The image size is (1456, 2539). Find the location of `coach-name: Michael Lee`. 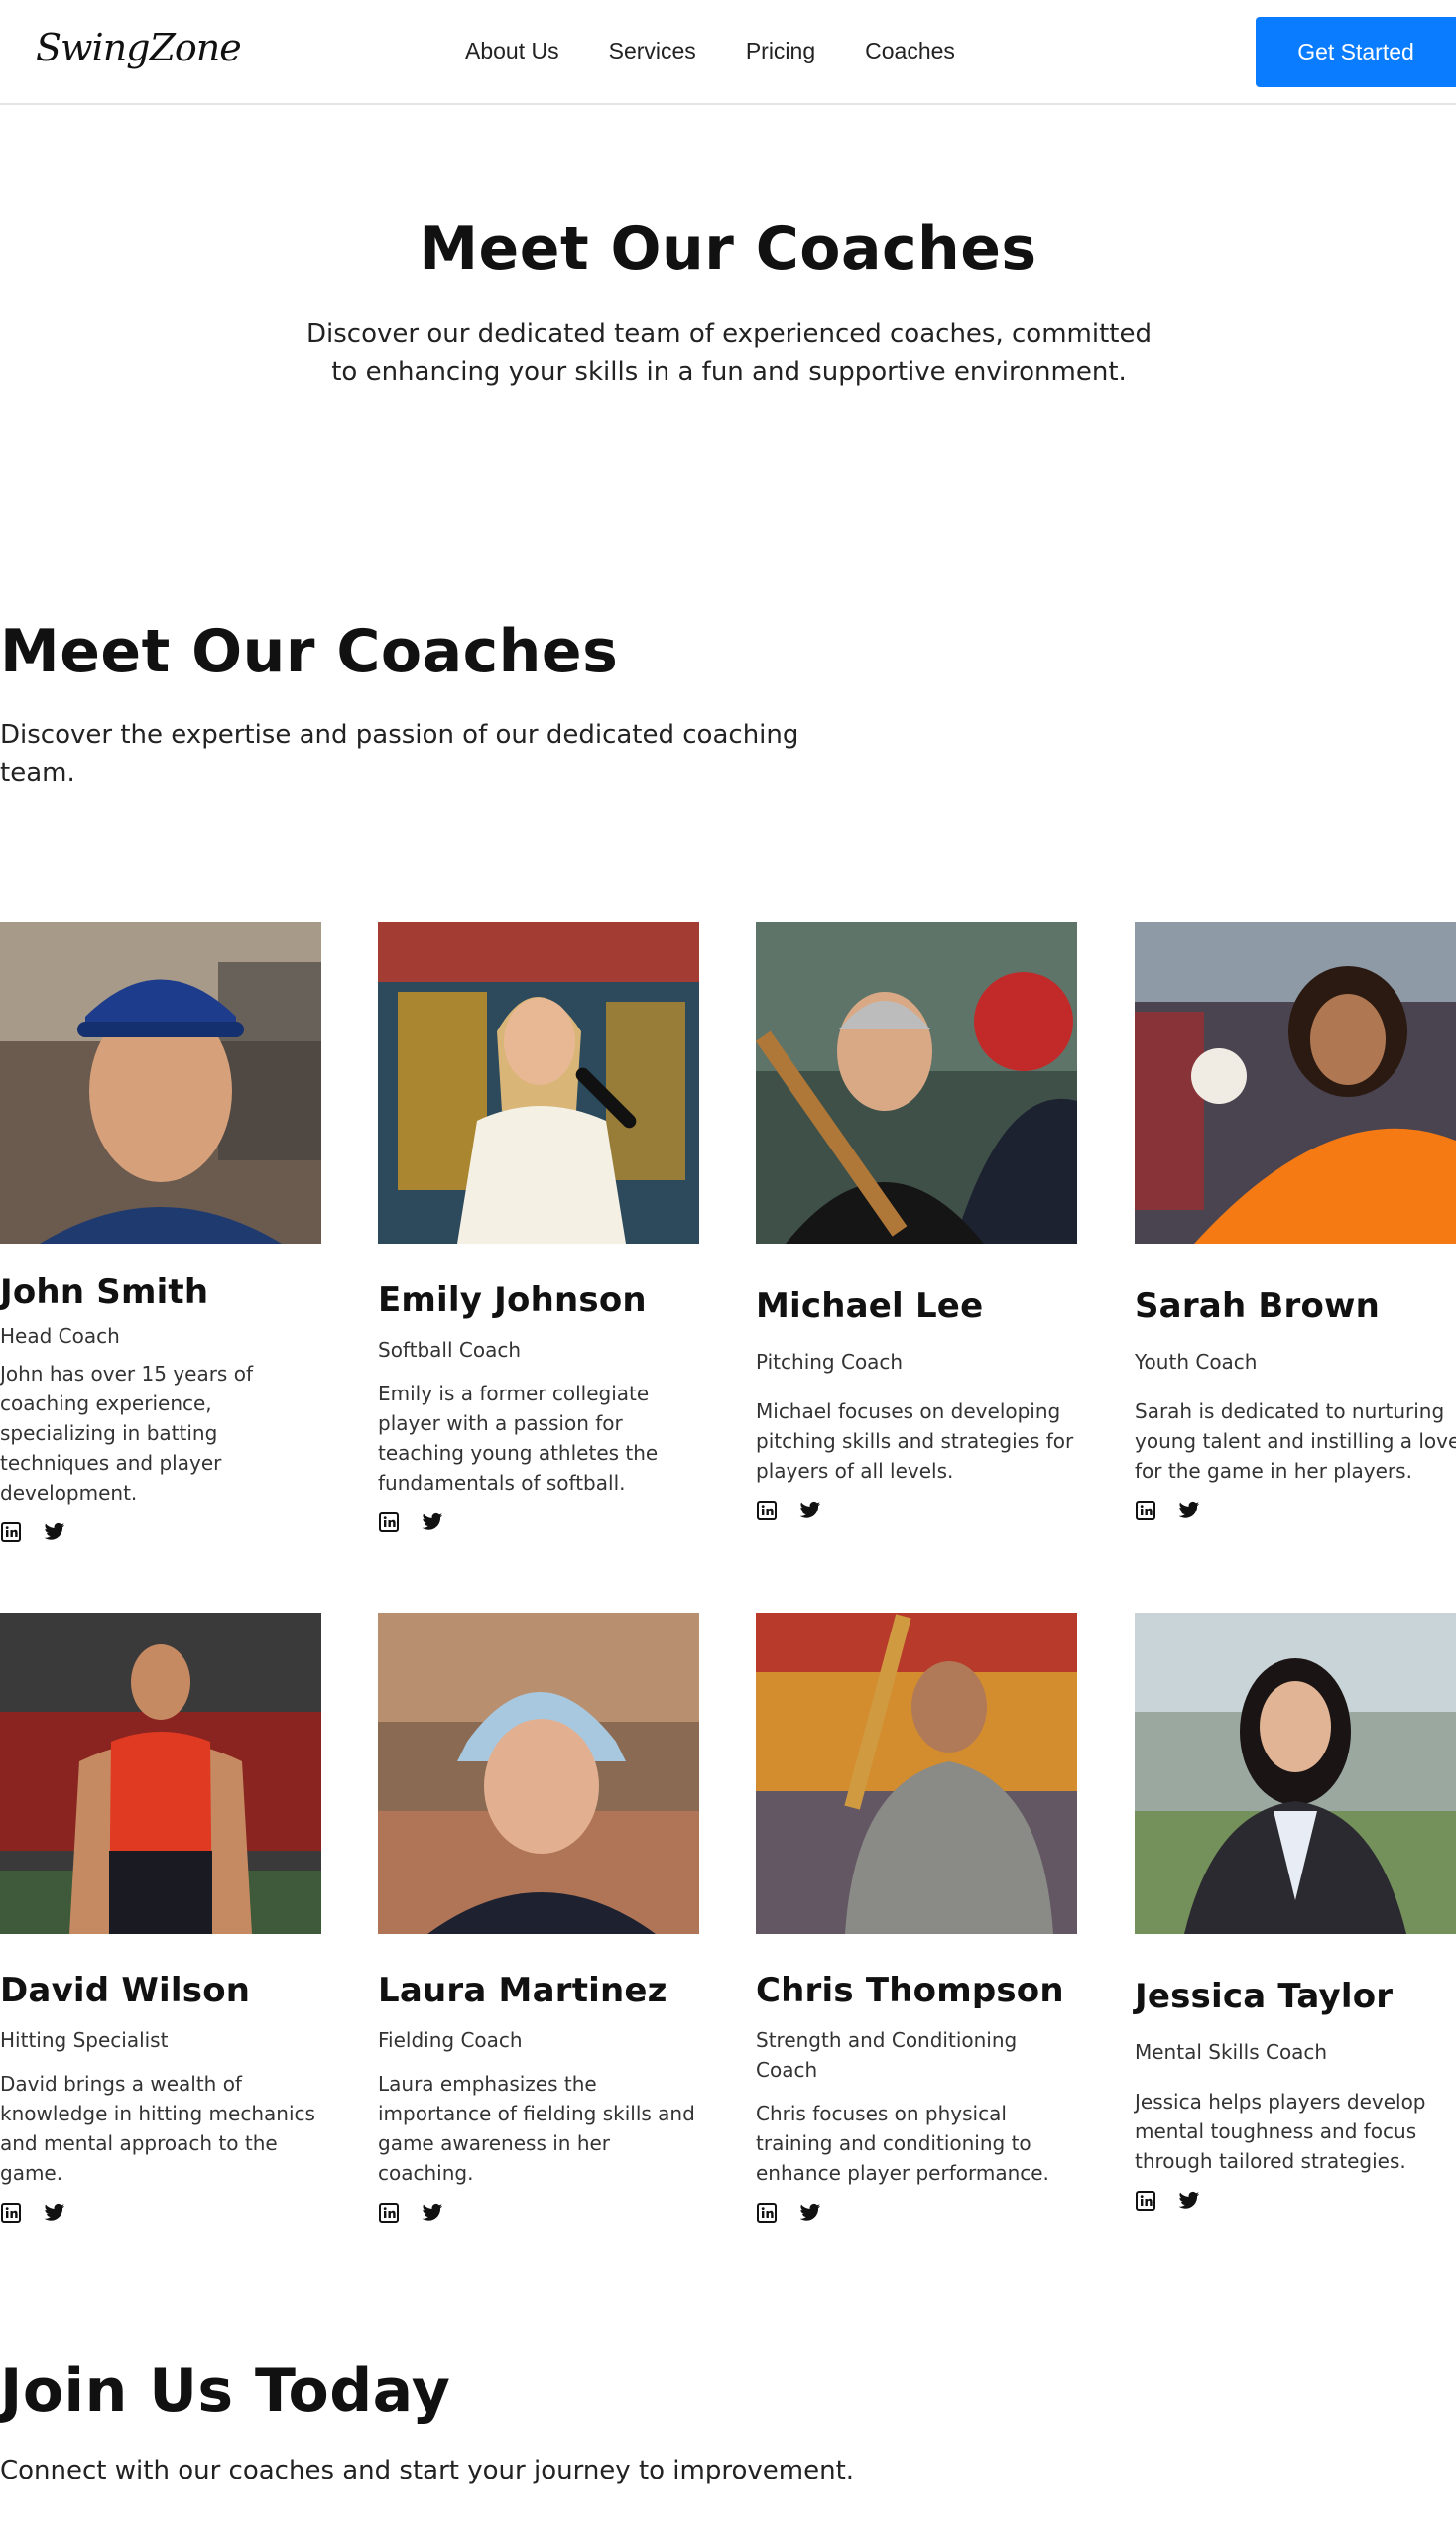

coach-name: Michael Lee is located at coordinates (870, 1306).